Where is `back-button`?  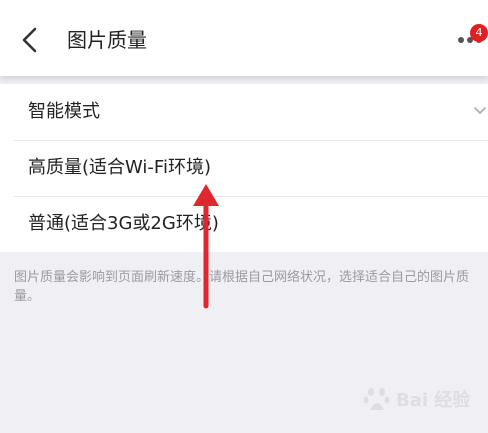 back-button is located at coordinates (30, 40).